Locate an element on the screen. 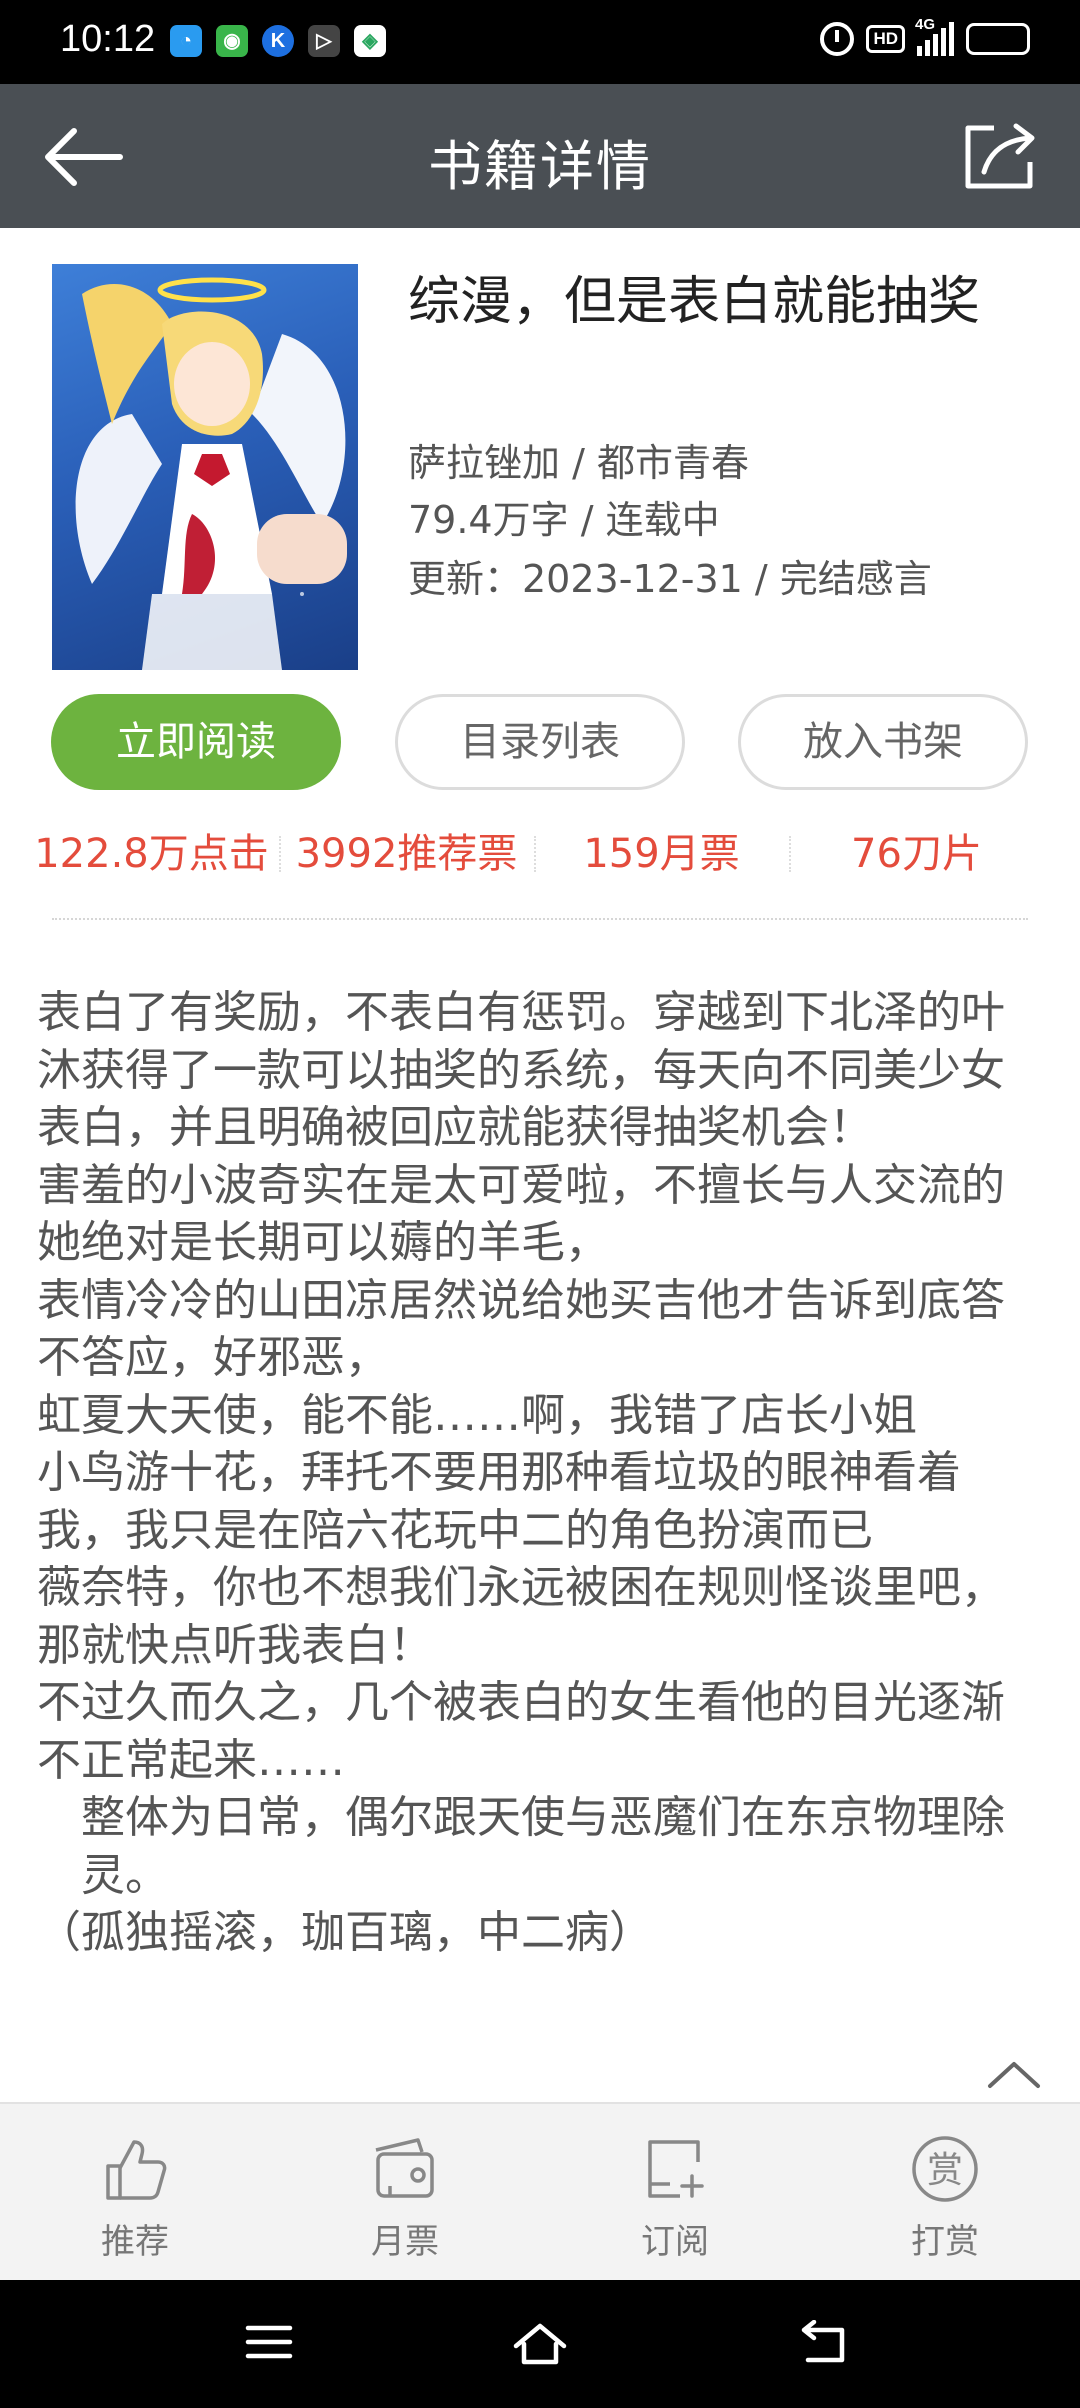 This screenshot has width=1080, height=2408. signal-icon: 4G is located at coordinates (934, 36).